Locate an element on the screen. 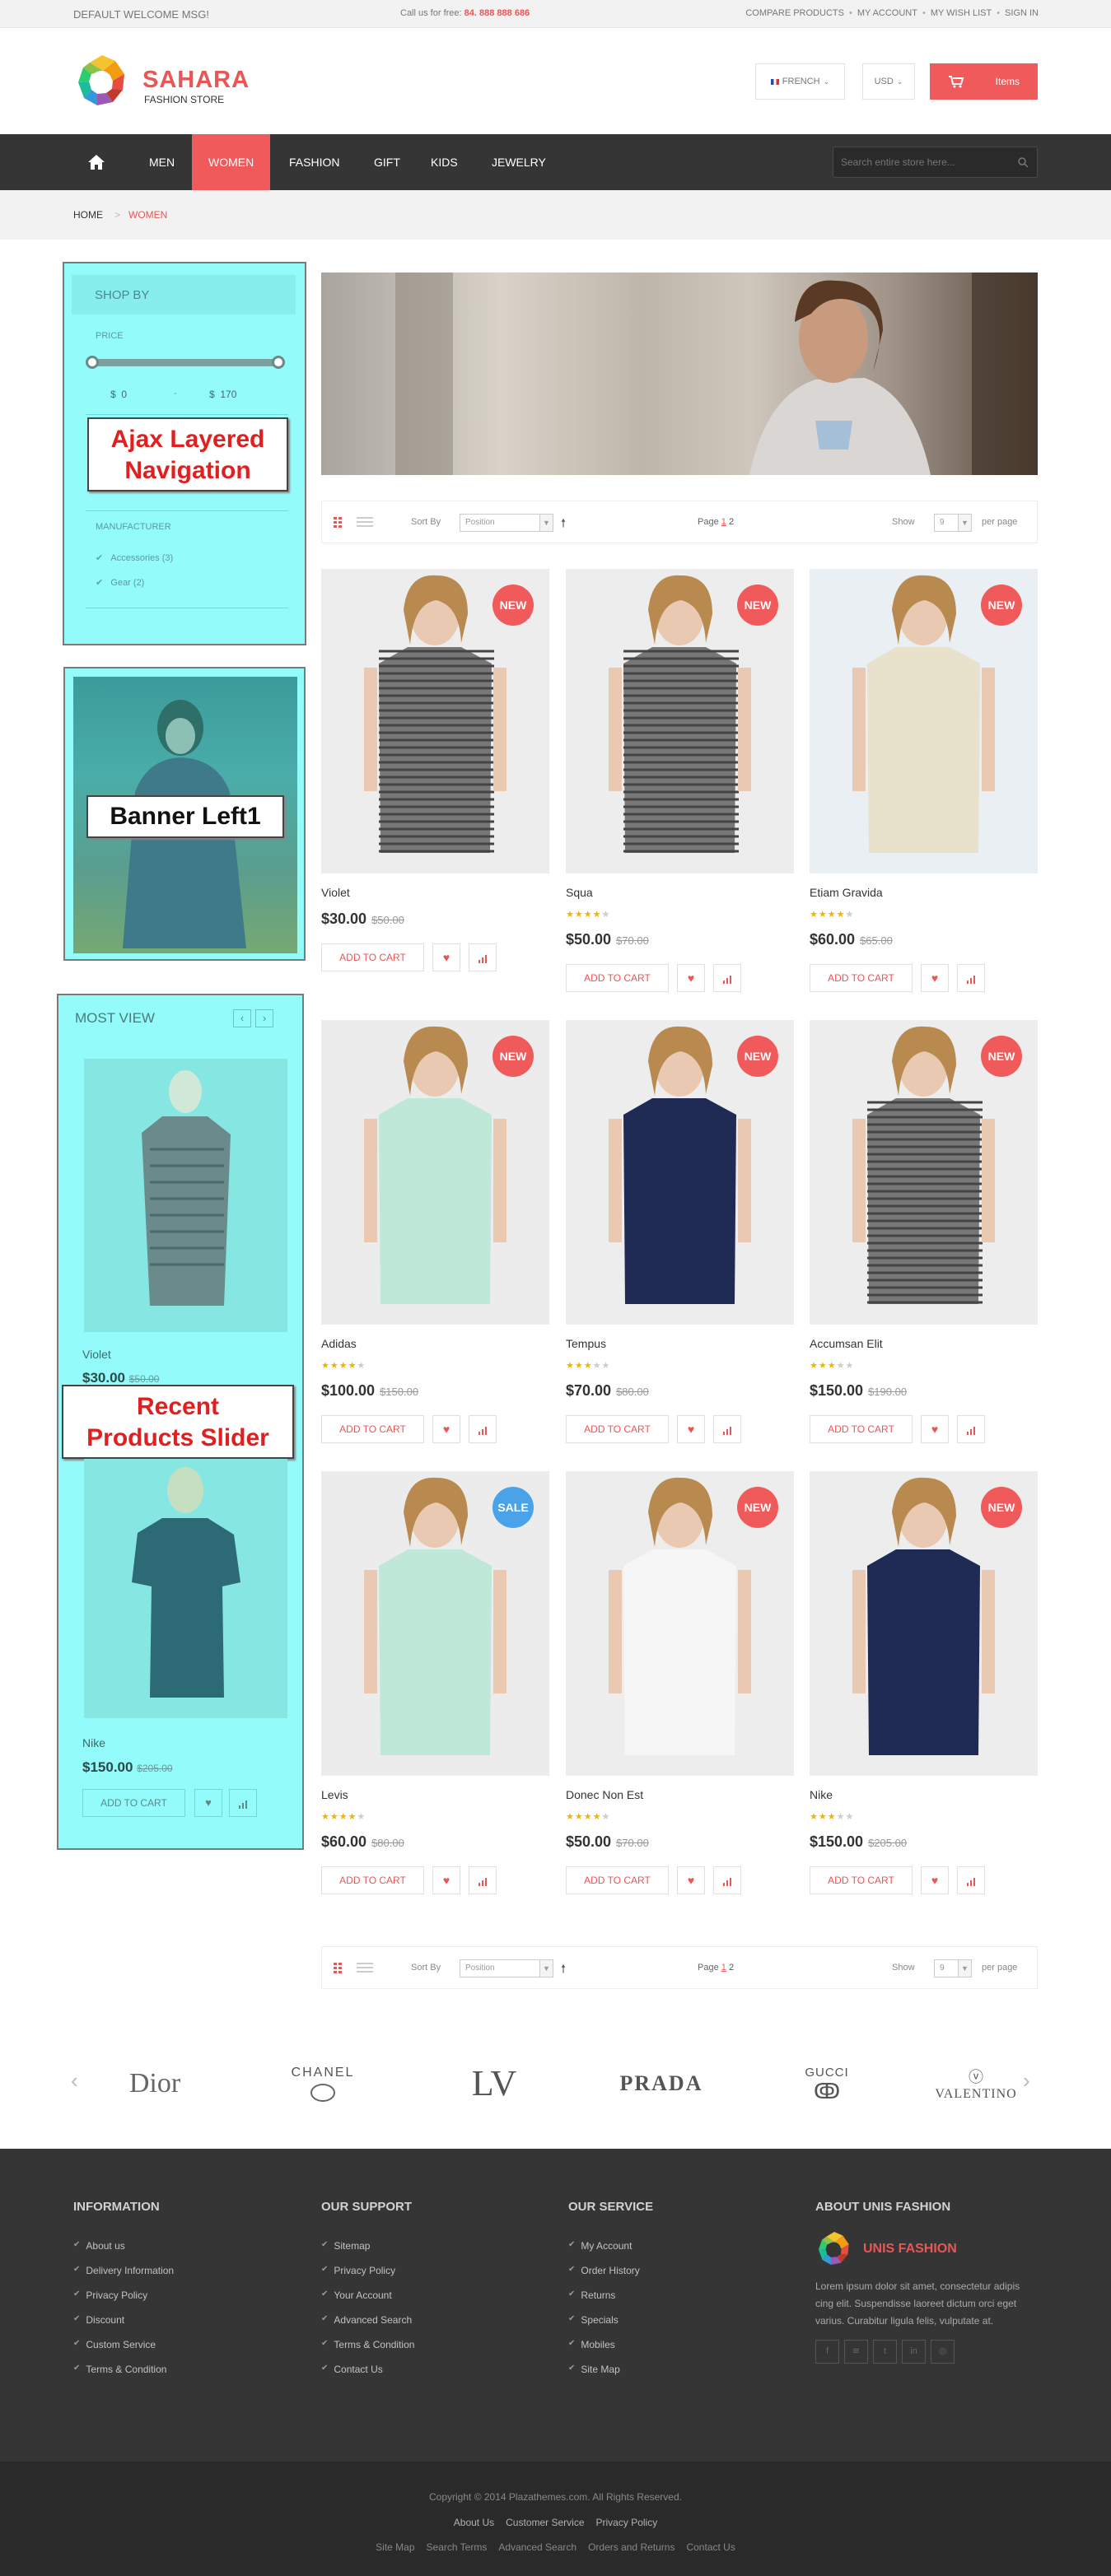  sign-in-link: SIGN IN is located at coordinates (1022, 13).